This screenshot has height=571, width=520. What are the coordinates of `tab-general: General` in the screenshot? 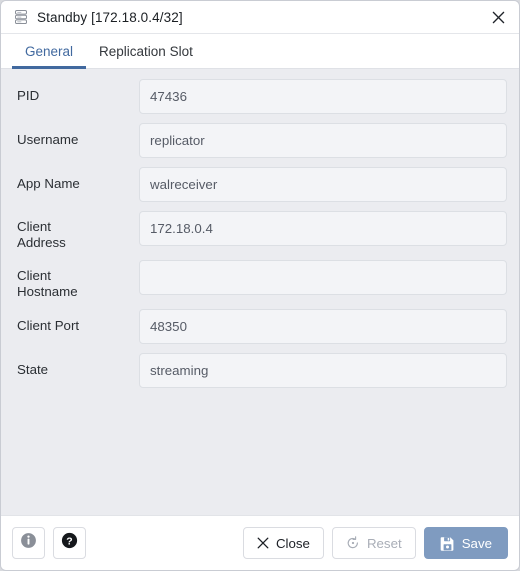 It's located at (49, 51).